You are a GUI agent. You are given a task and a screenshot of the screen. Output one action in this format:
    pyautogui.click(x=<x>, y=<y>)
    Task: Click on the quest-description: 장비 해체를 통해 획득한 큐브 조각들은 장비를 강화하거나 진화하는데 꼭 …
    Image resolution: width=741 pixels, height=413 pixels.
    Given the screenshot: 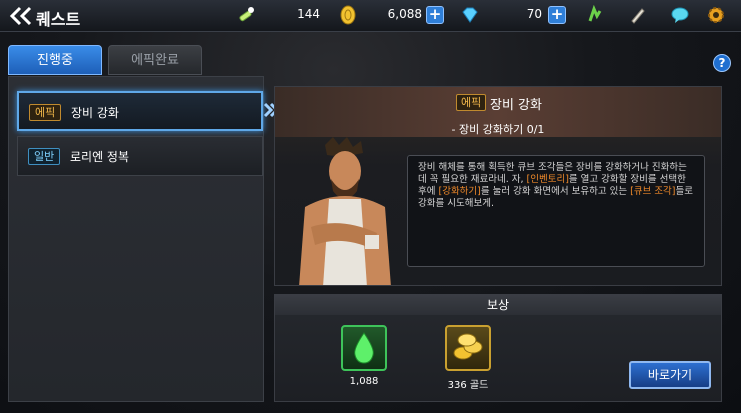 What is the action you would take?
    pyautogui.click(x=556, y=211)
    